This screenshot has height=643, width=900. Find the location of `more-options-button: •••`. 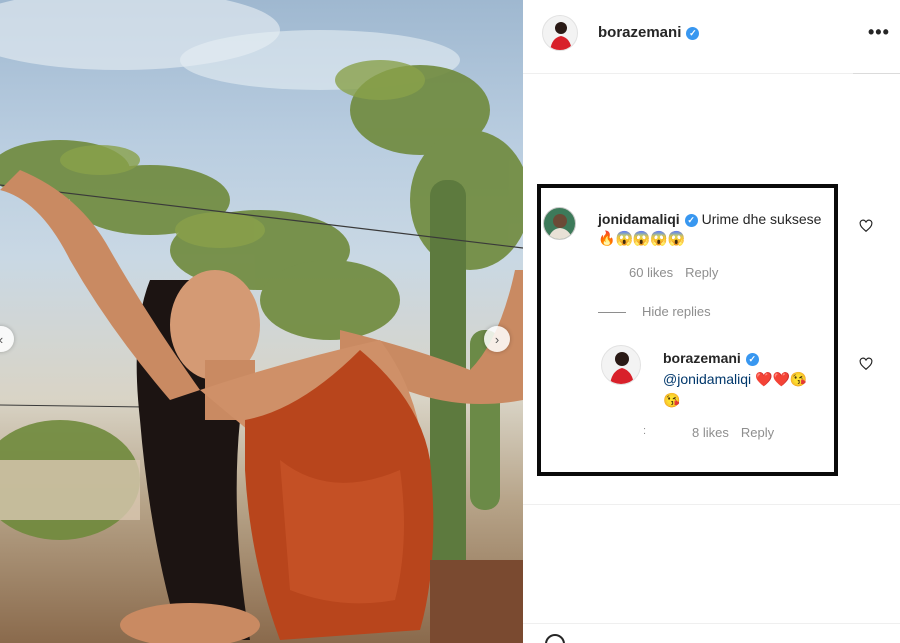

more-options-button: ••• is located at coordinates (879, 32).